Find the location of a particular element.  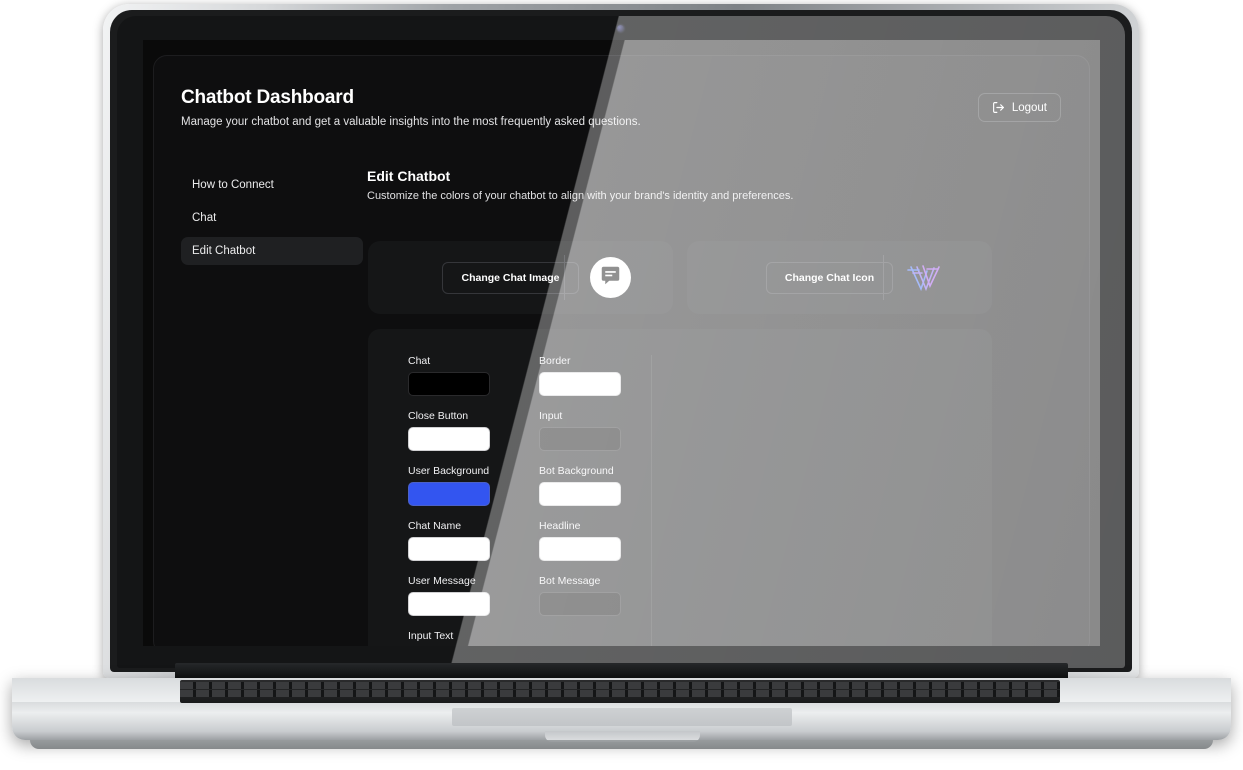

laptop-keyboard is located at coordinates (620, 691).